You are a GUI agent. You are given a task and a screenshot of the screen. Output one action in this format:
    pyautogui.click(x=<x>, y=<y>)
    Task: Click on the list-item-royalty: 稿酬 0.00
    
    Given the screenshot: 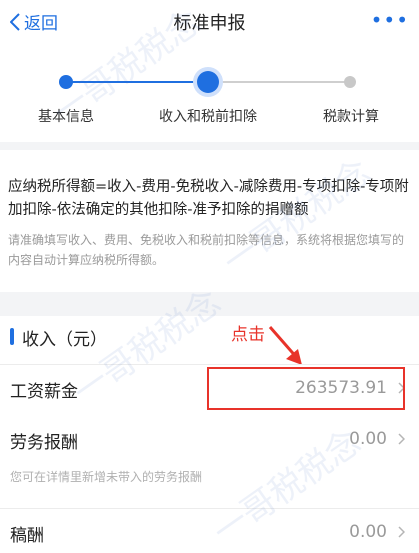 What is the action you would take?
    pyautogui.click(x=209, y=530)
    